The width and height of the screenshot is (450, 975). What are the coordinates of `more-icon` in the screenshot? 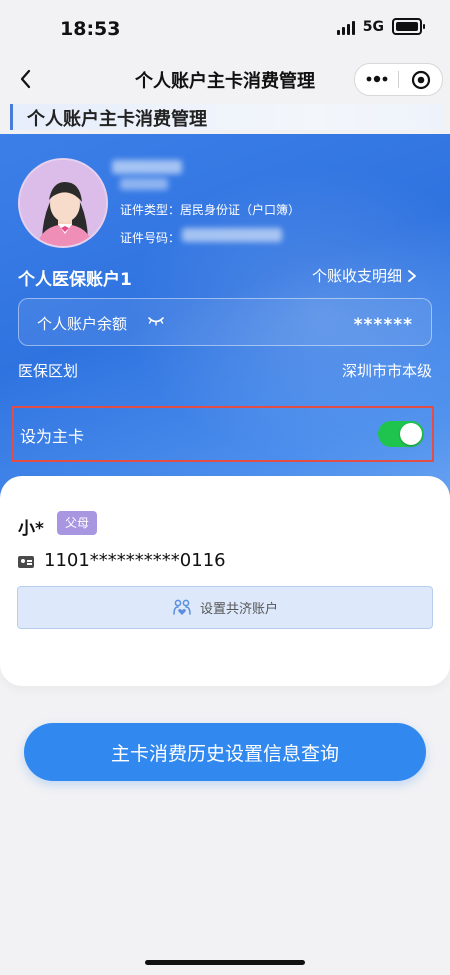 It's located at (377, 79).